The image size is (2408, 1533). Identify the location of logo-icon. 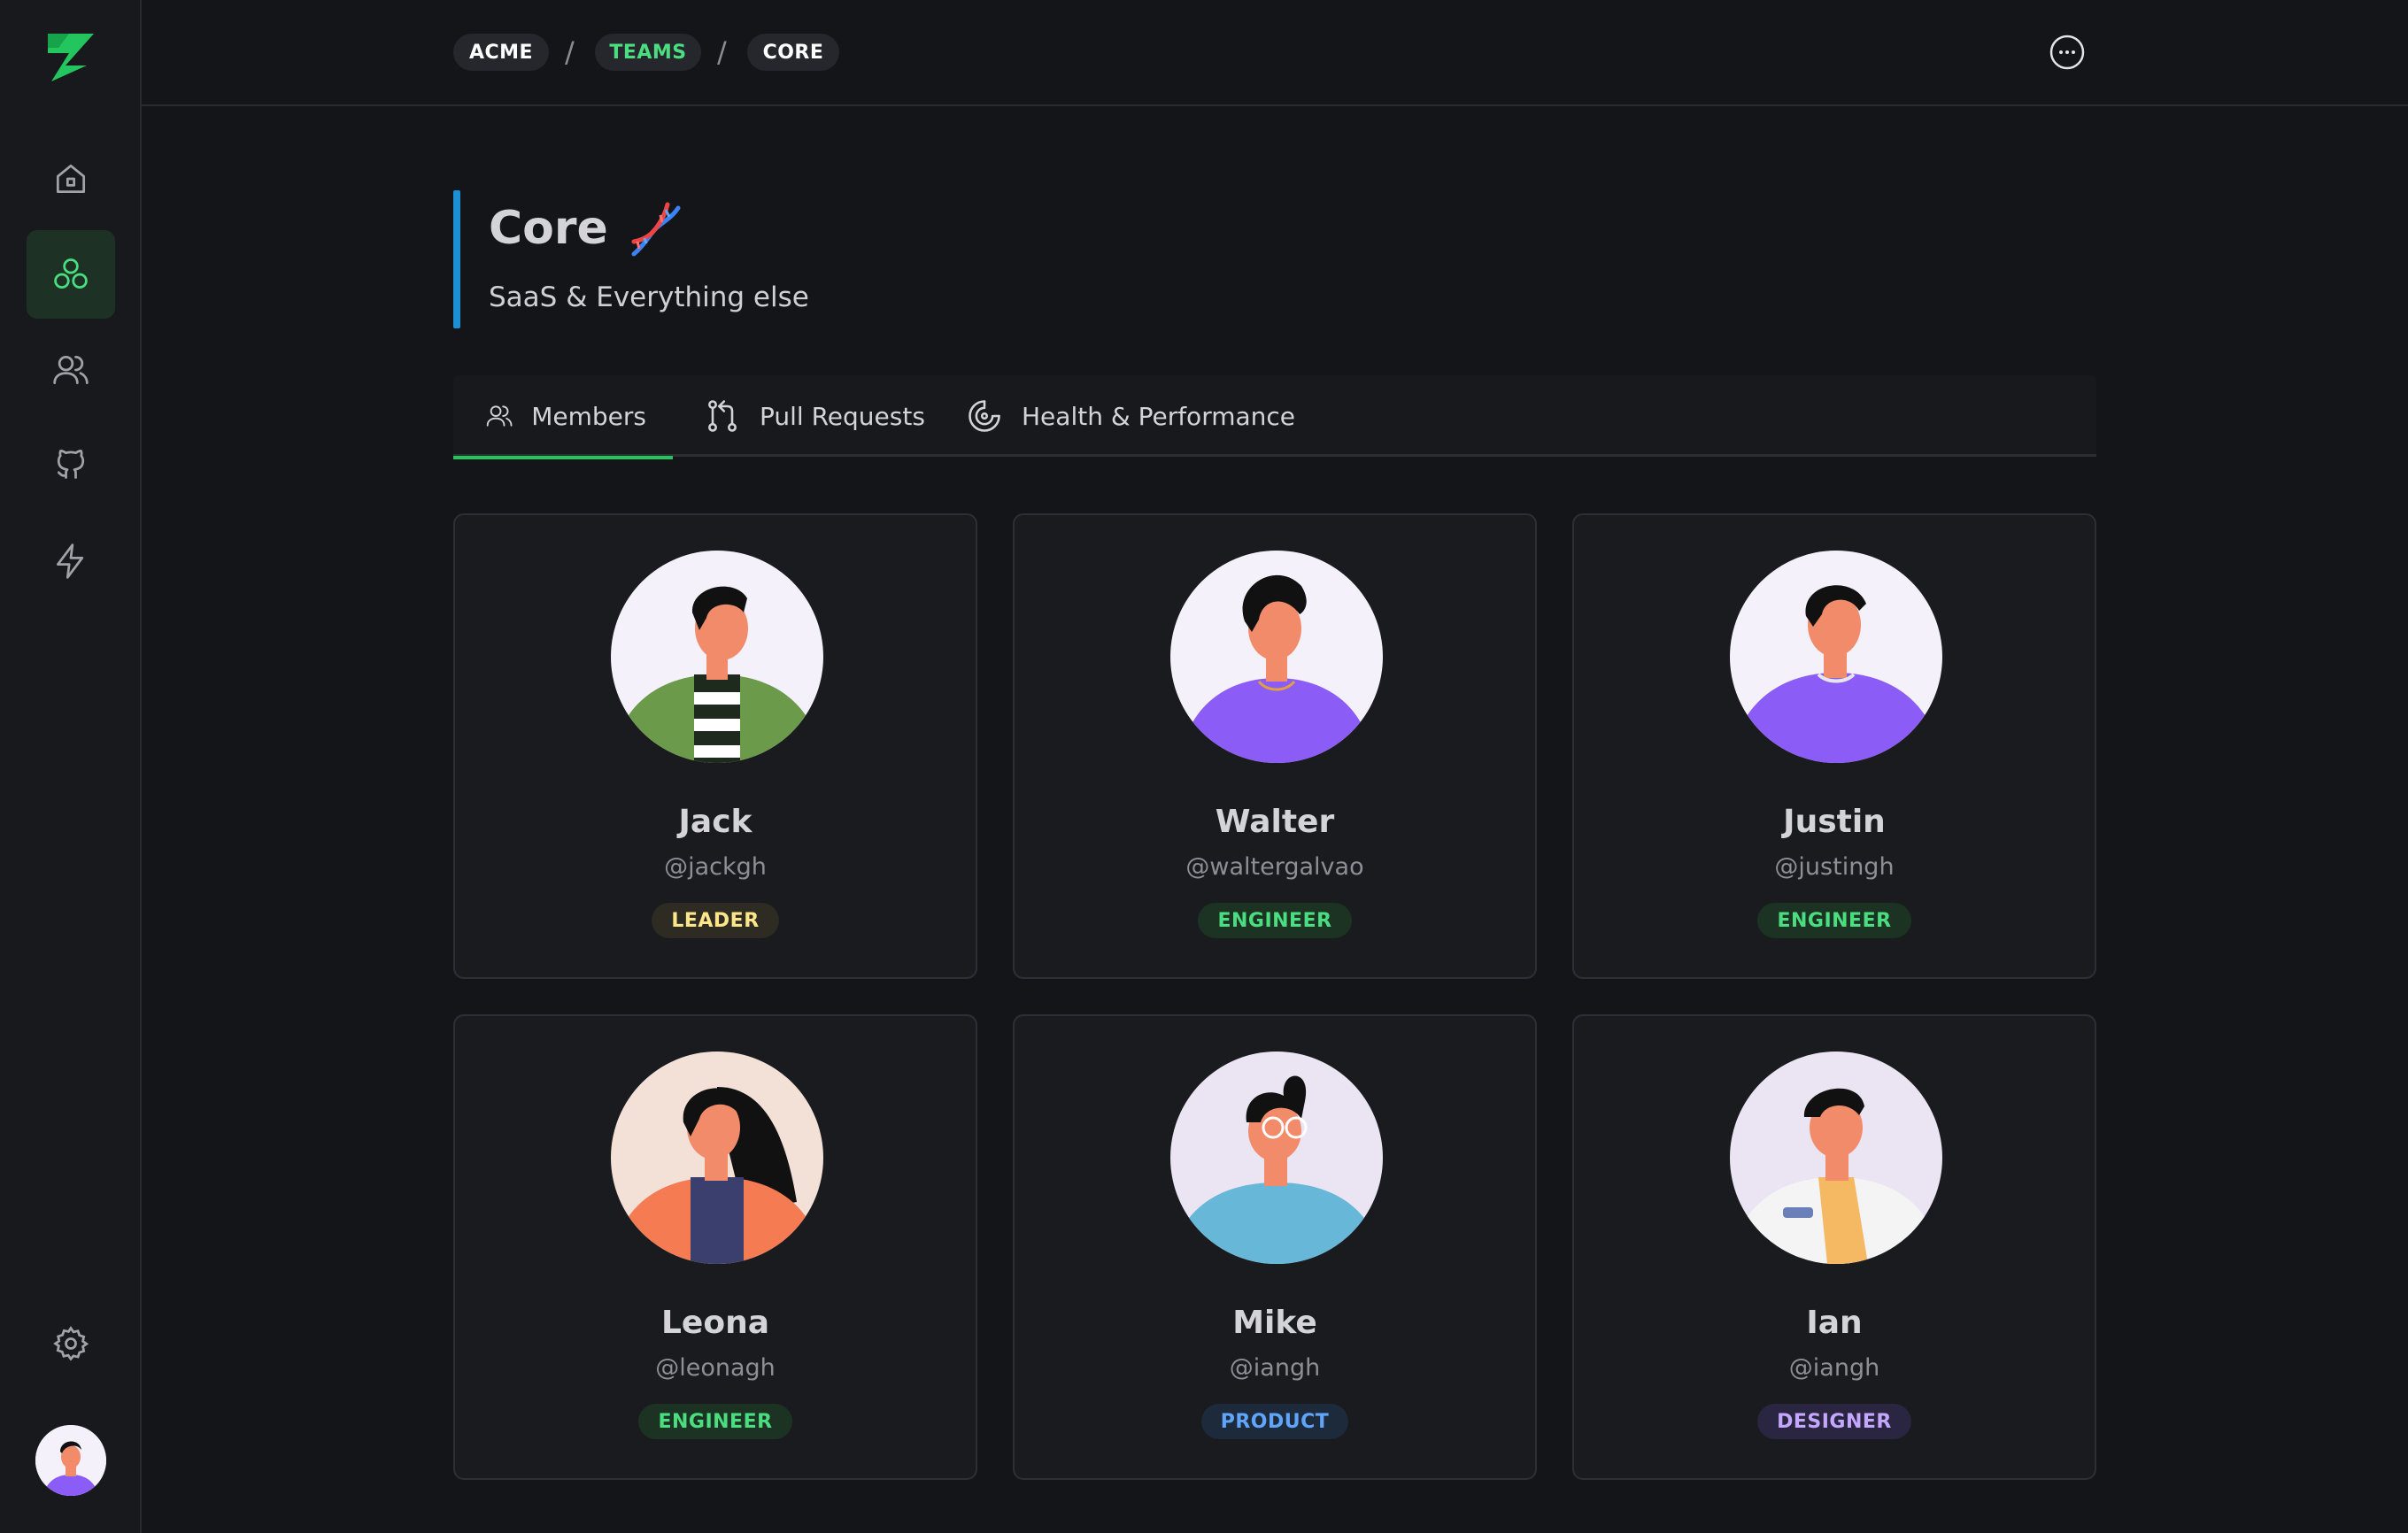
(71, 56).